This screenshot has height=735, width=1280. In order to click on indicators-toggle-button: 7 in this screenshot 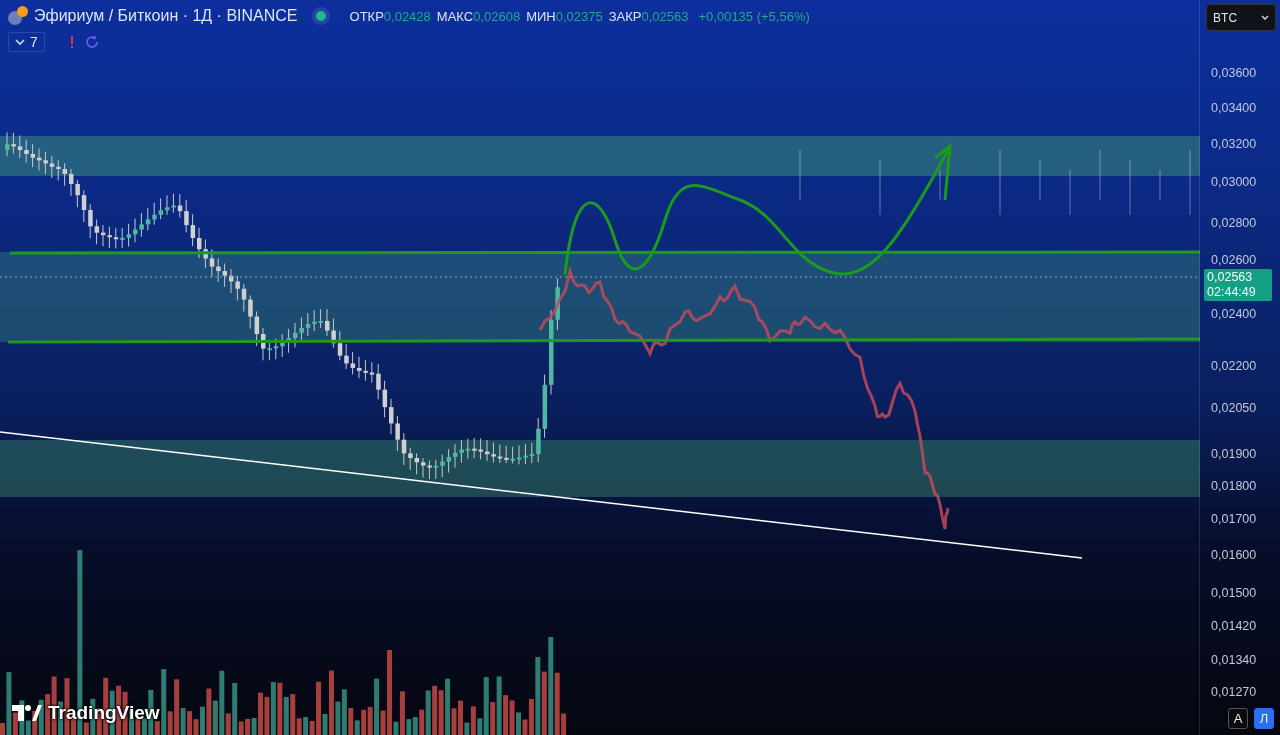, I will do `click(26, 42)`.